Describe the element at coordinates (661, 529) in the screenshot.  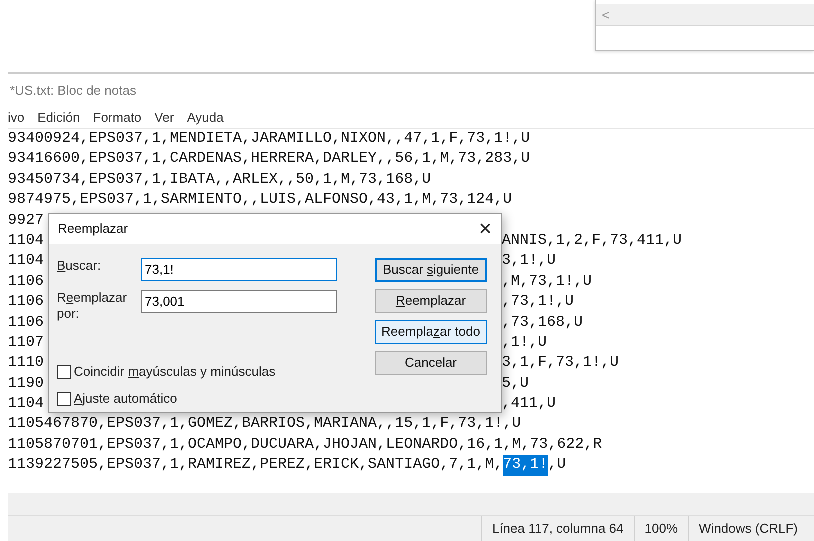
I see `status-text: 100%` at that location.